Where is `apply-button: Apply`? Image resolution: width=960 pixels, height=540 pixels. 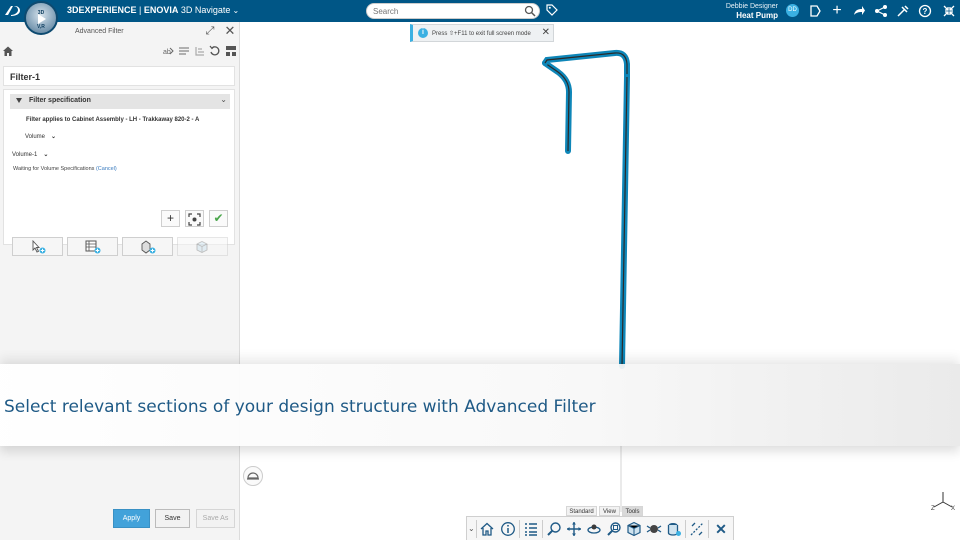
apply-button: Apply is located at coordinates (131, 518).